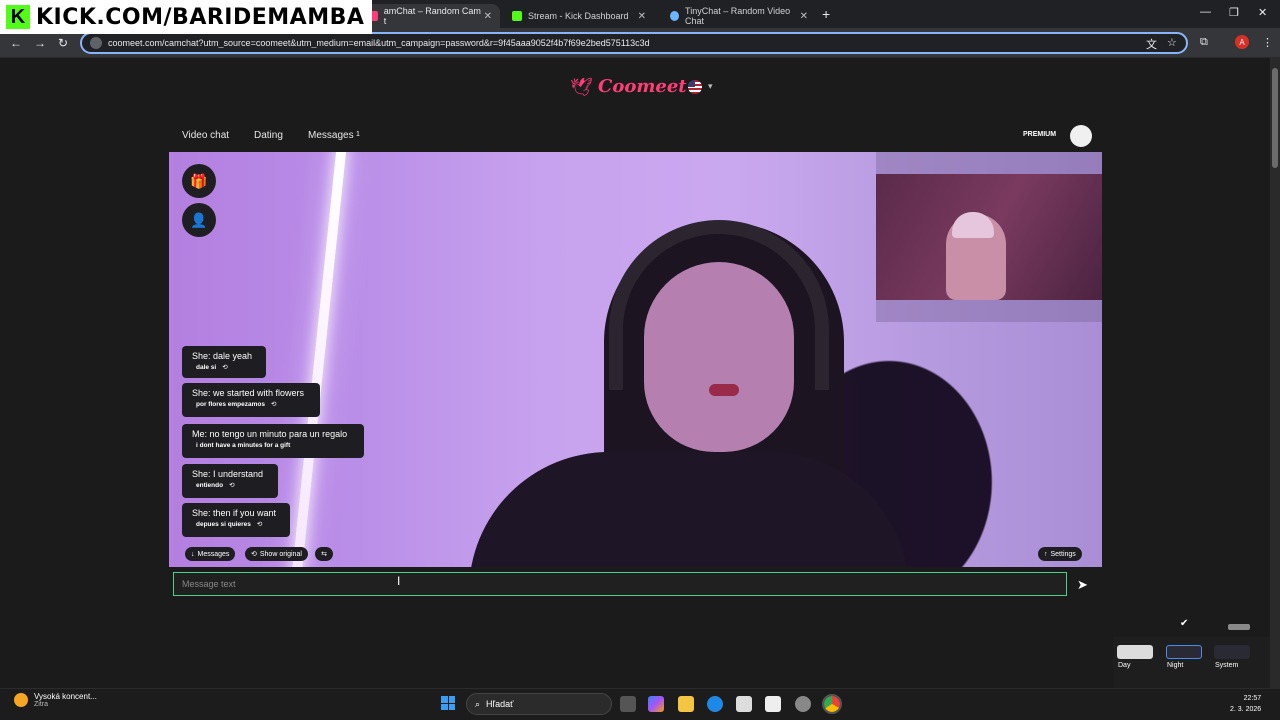  What do you see at coordinates (744, 704) in the screenshot?
I see `store-icon` at bounding box center [744, 704].